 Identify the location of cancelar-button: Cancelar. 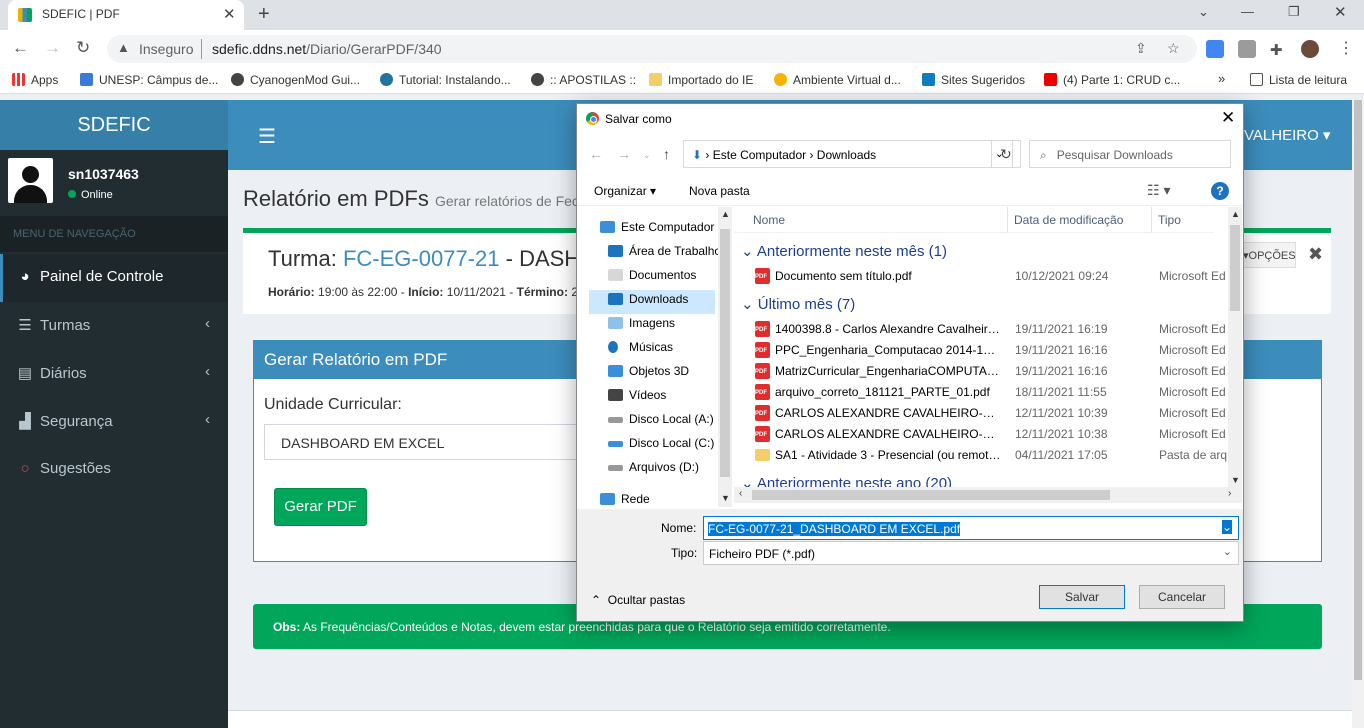
(1182, 597).